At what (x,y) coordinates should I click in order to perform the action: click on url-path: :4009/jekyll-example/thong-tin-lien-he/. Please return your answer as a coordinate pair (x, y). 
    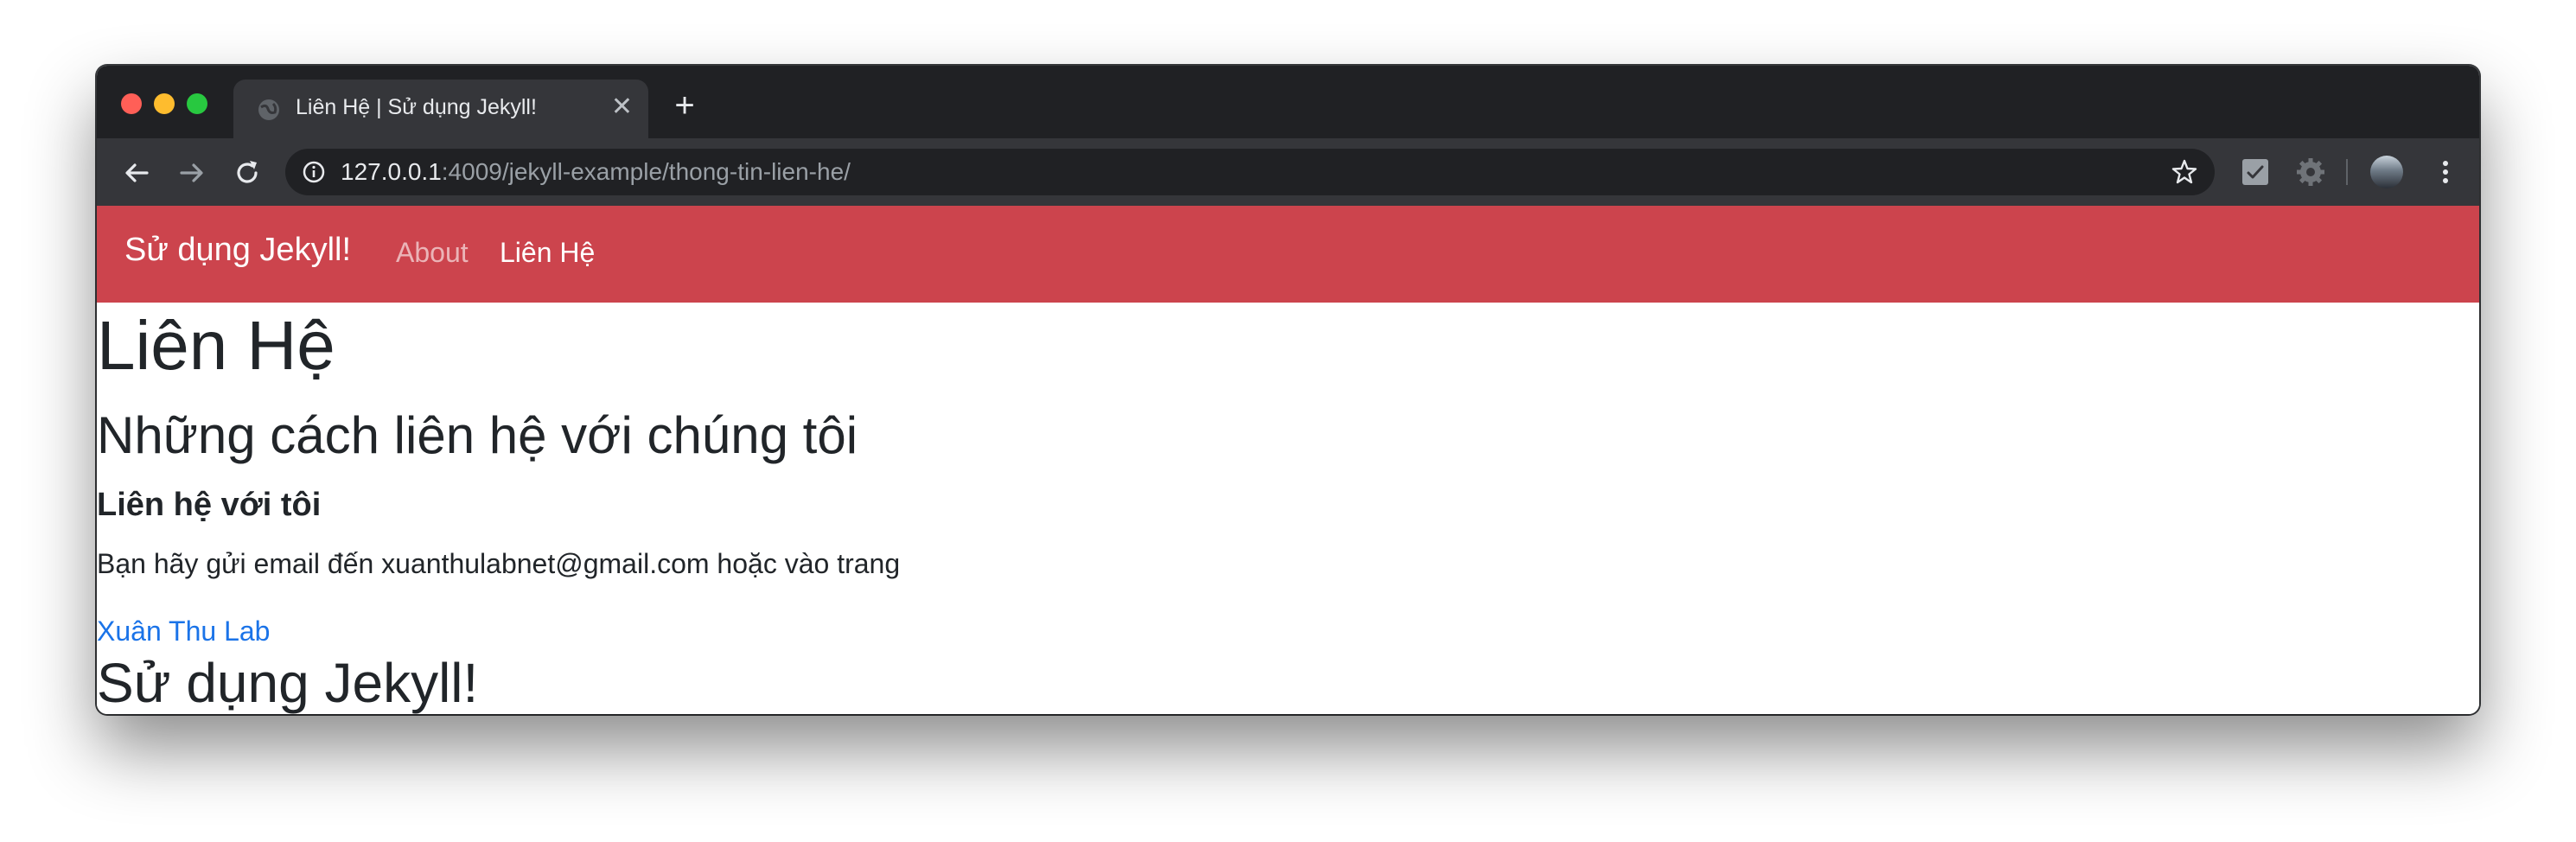
    Looking at the image, I should click on (646, 171).